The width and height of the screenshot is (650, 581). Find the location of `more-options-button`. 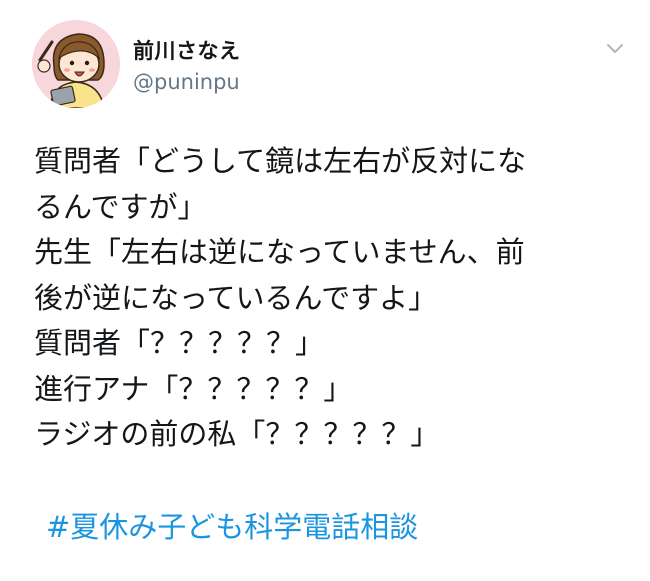

more-options-button is located at coordinates (615, 49).